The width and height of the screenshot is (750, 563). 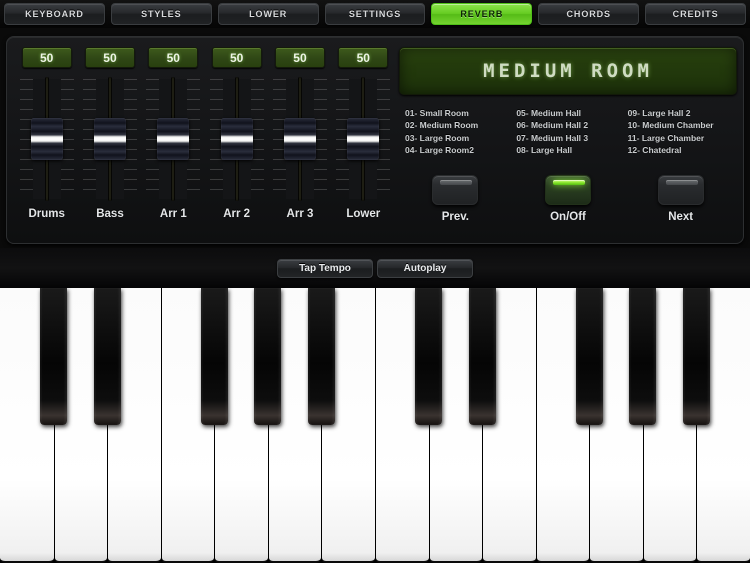 I want to click on preset-item: 10- Medium Chamber, so click(x=682, y=125).